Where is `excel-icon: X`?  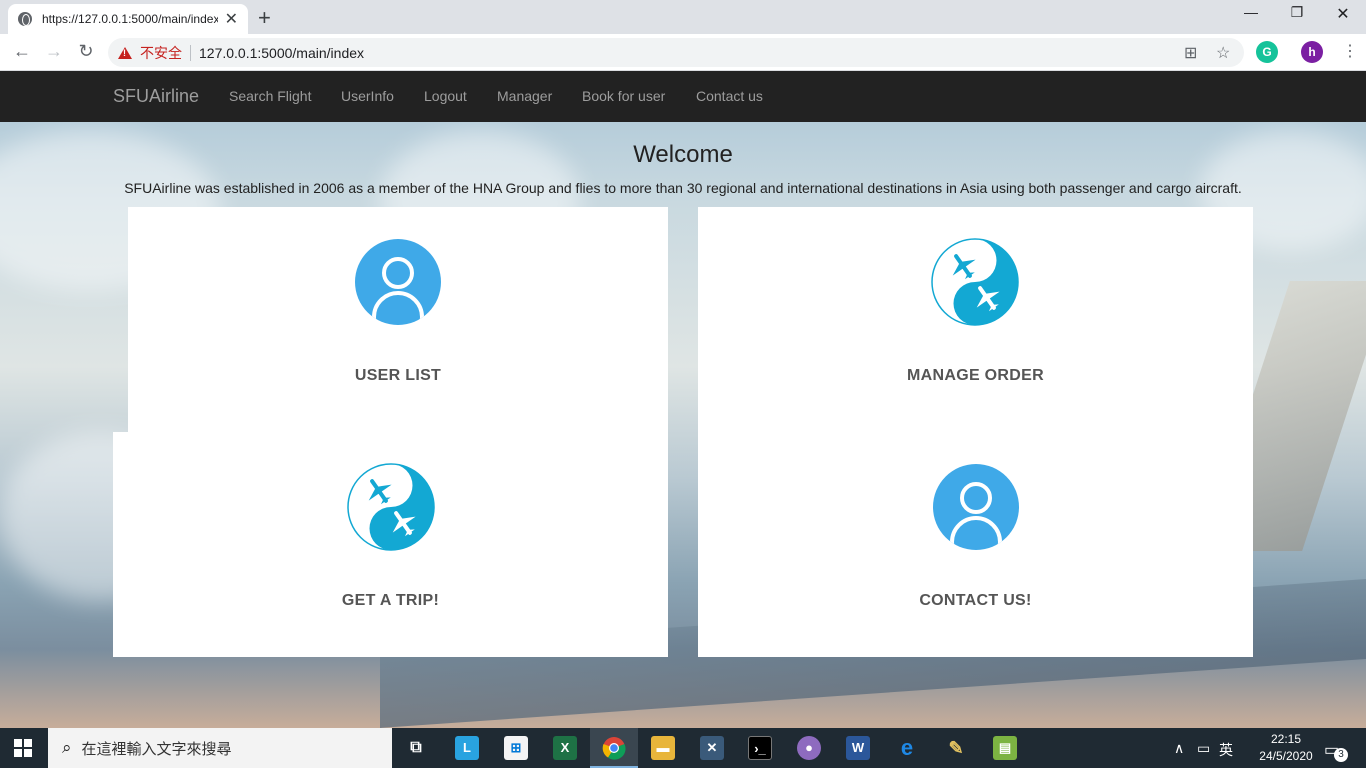 excel-icon: X is located at coordinates (565, 748).